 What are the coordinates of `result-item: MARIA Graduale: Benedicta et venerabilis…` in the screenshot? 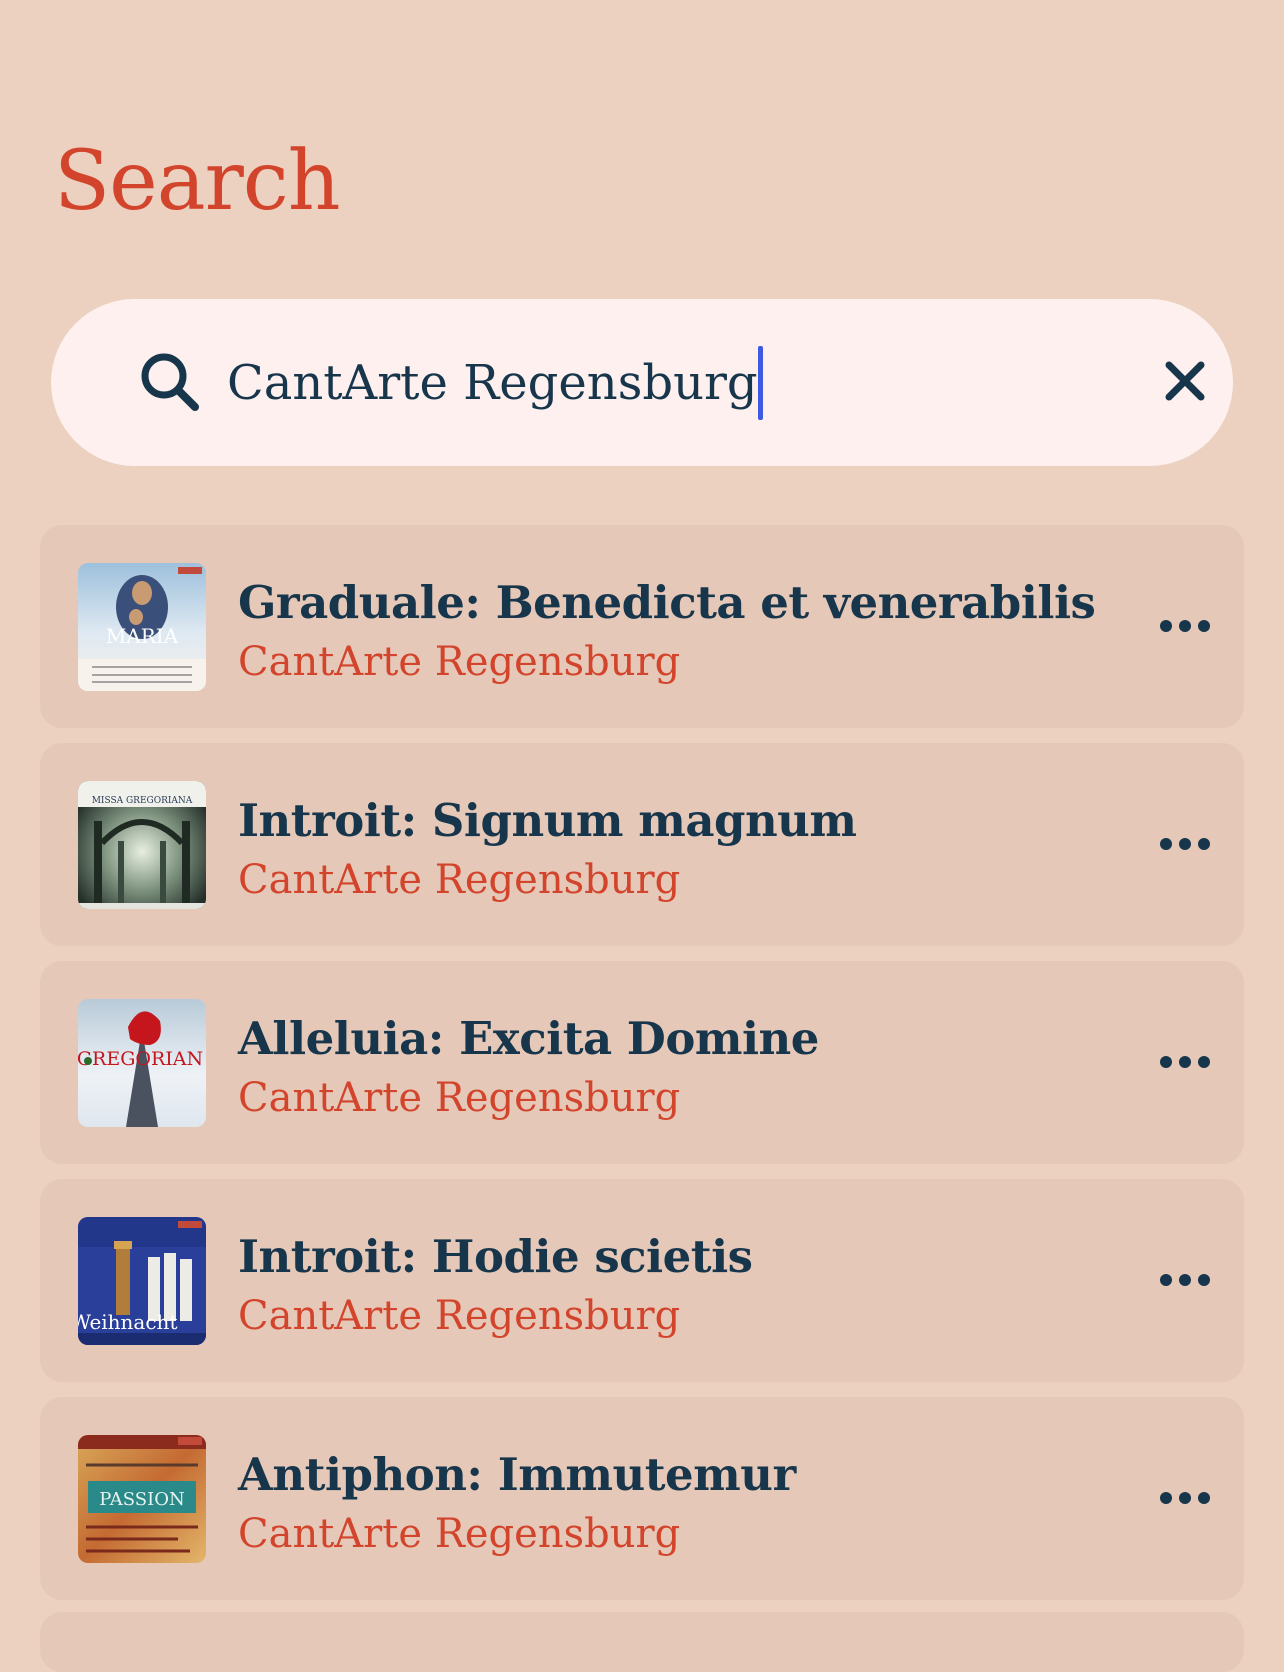 It's located at (642, 626).